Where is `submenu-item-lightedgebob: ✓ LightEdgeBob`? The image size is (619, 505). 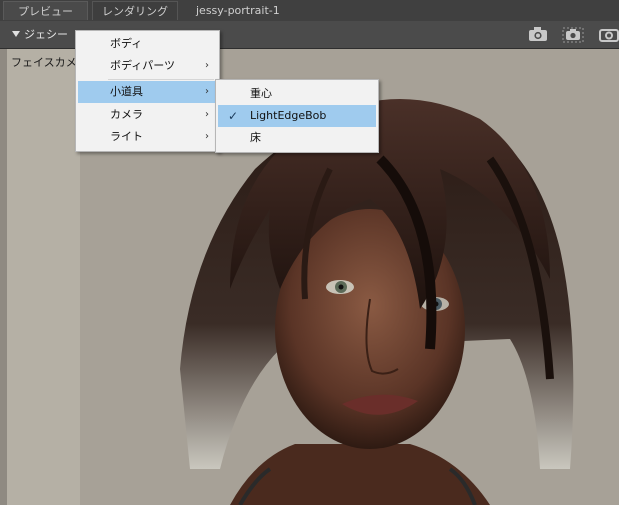 submenu-item-lightedgebob: ✓ LightEdgeBob is located at coordinates (297, 116).